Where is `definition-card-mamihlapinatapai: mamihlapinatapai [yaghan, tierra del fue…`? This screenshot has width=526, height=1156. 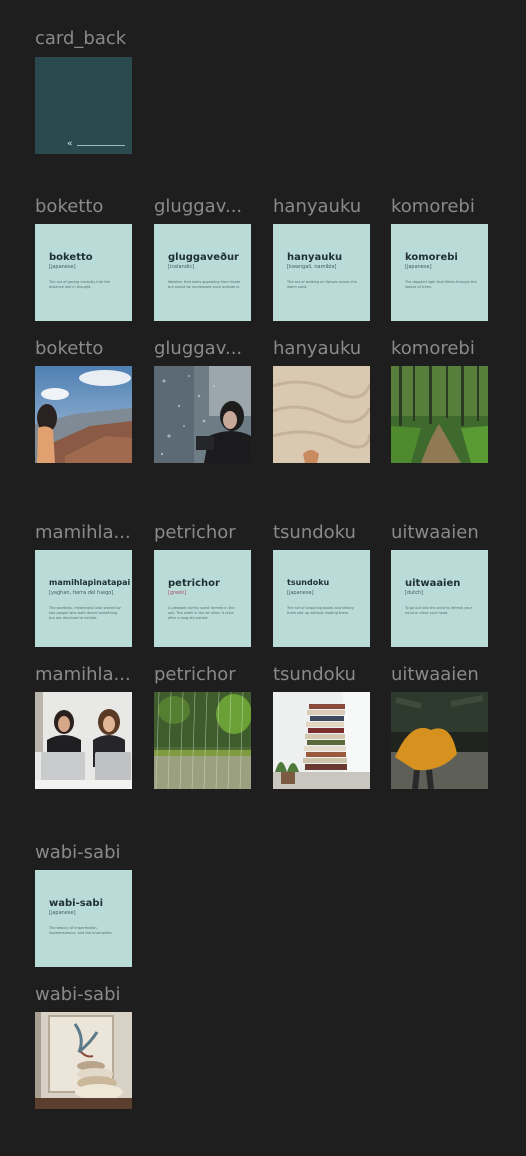
definition-card-mamihlapinatapai: mamihlapinatapai [yaghan, tierra del fue… is located at coordinates (83, 598).